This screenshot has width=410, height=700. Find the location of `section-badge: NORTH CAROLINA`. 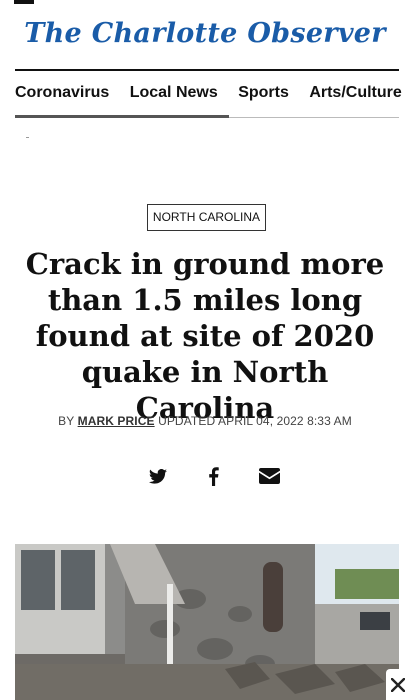

section-badge: NORTH CAROLINA is located at coordinates (206, 217).